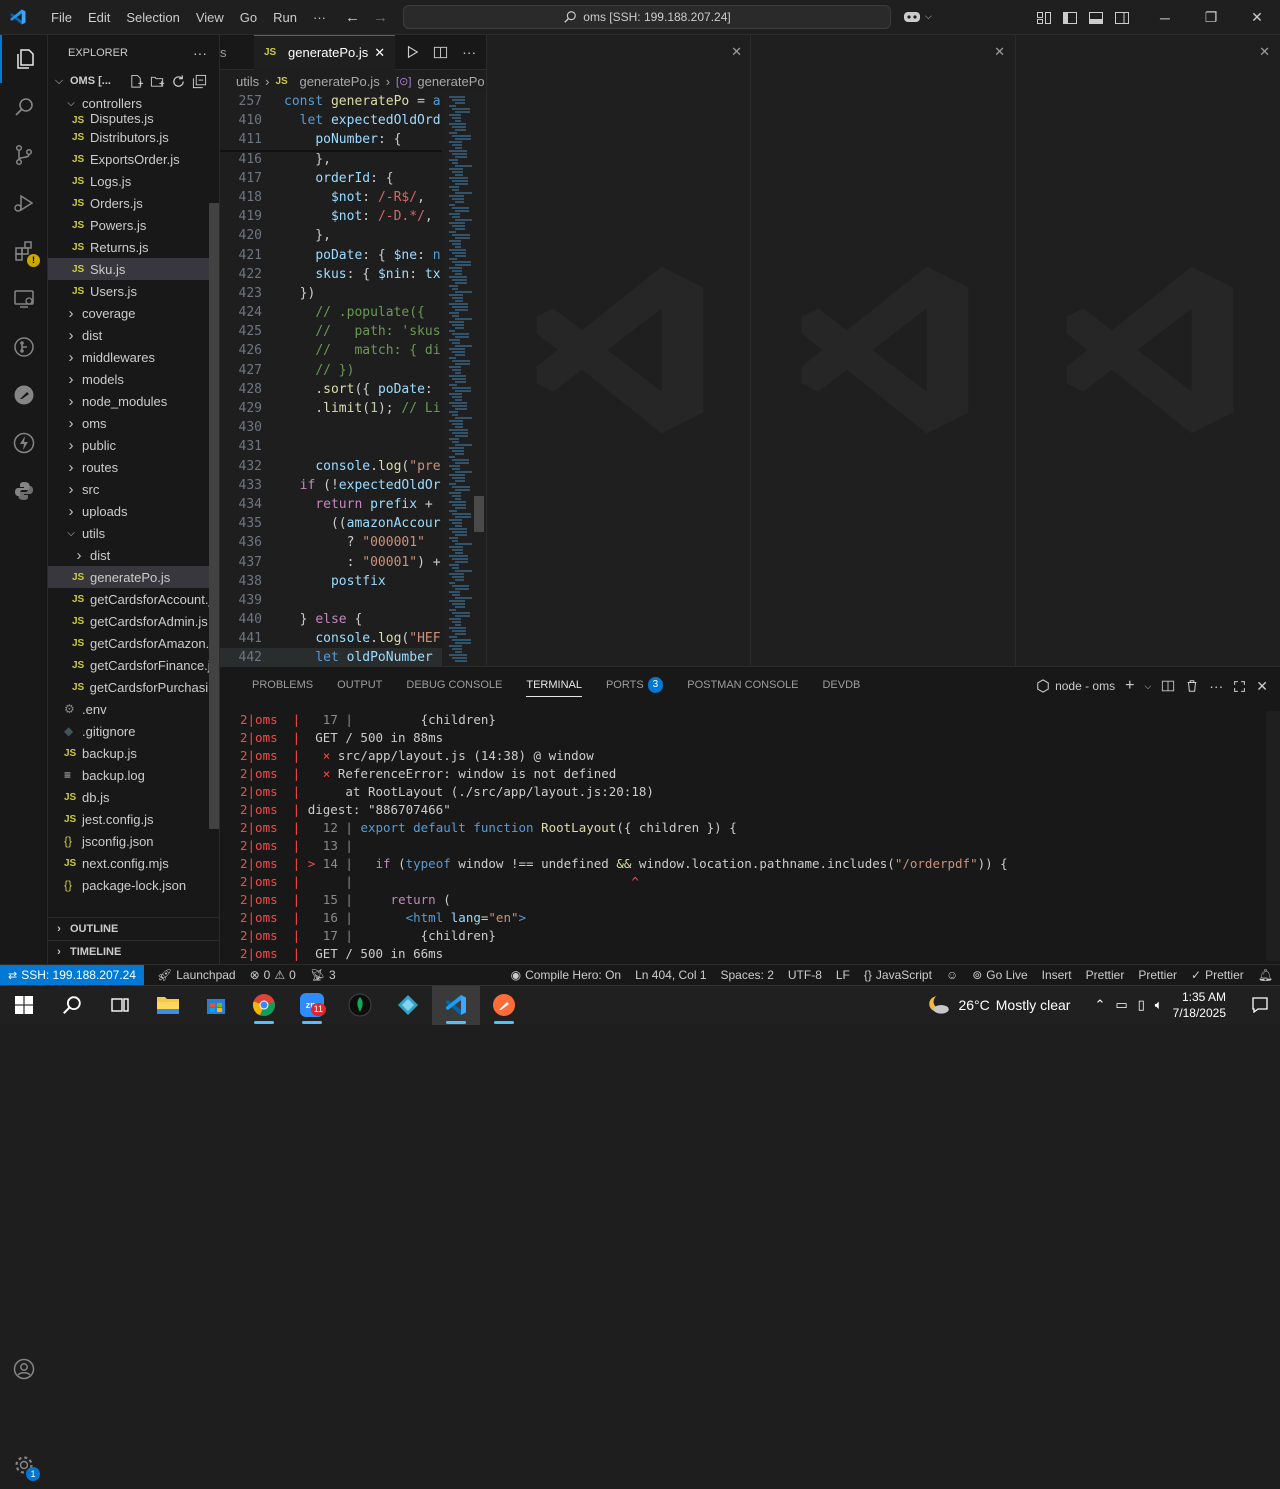 This screenshot has width=1280, height=1489. I want to click on taskbar-mongodb, so click(360, 1005).